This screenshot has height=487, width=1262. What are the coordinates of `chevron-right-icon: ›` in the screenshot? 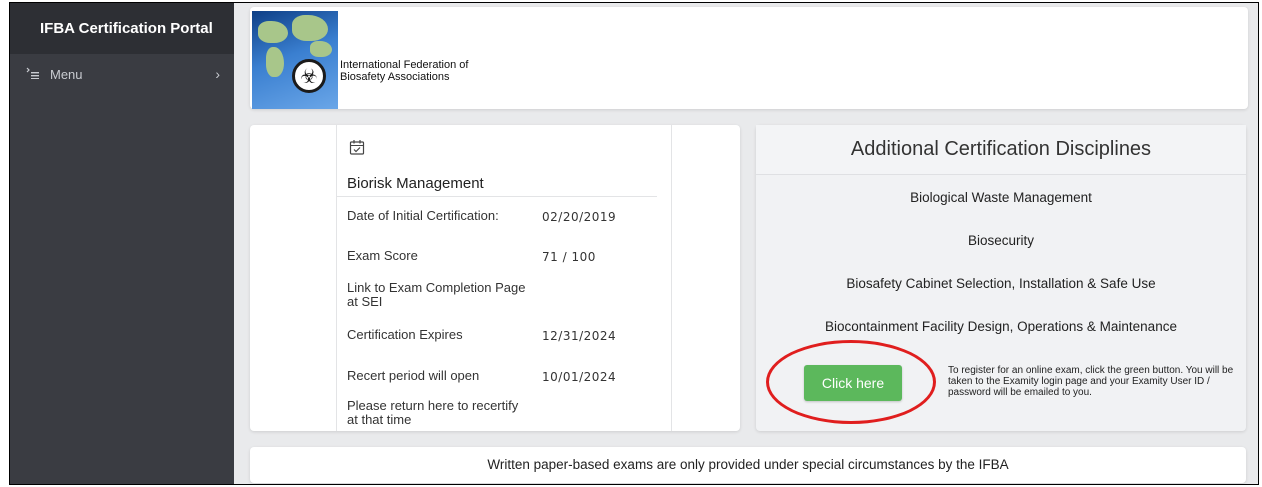 It's located at (217, 74).